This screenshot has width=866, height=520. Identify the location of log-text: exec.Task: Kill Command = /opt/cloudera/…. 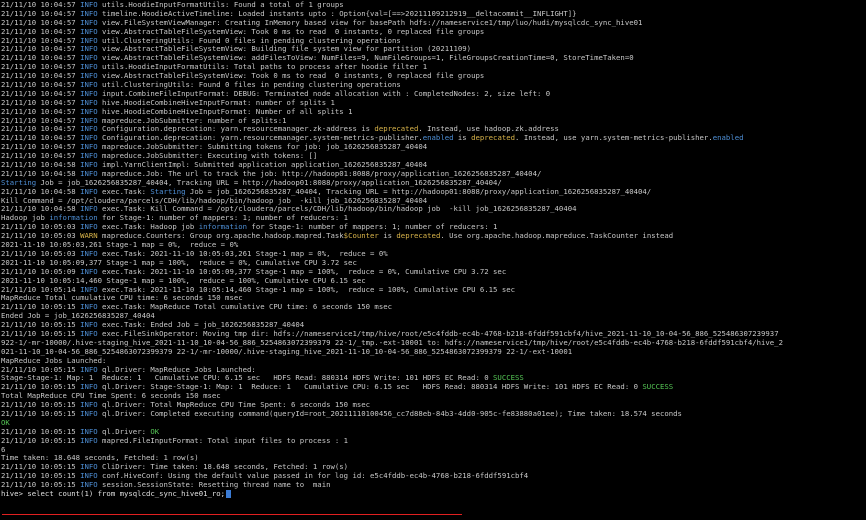
(337, 209).